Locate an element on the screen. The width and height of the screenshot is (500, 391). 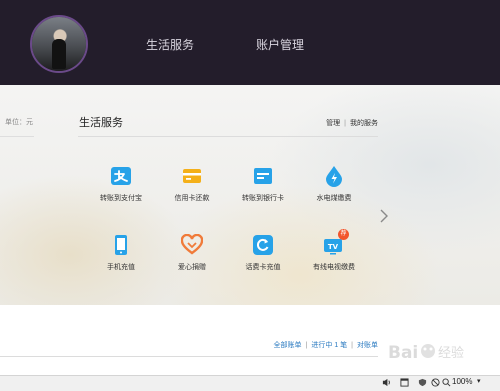
services-panel-title: 生活服务 is located at coordinates (101, 123).